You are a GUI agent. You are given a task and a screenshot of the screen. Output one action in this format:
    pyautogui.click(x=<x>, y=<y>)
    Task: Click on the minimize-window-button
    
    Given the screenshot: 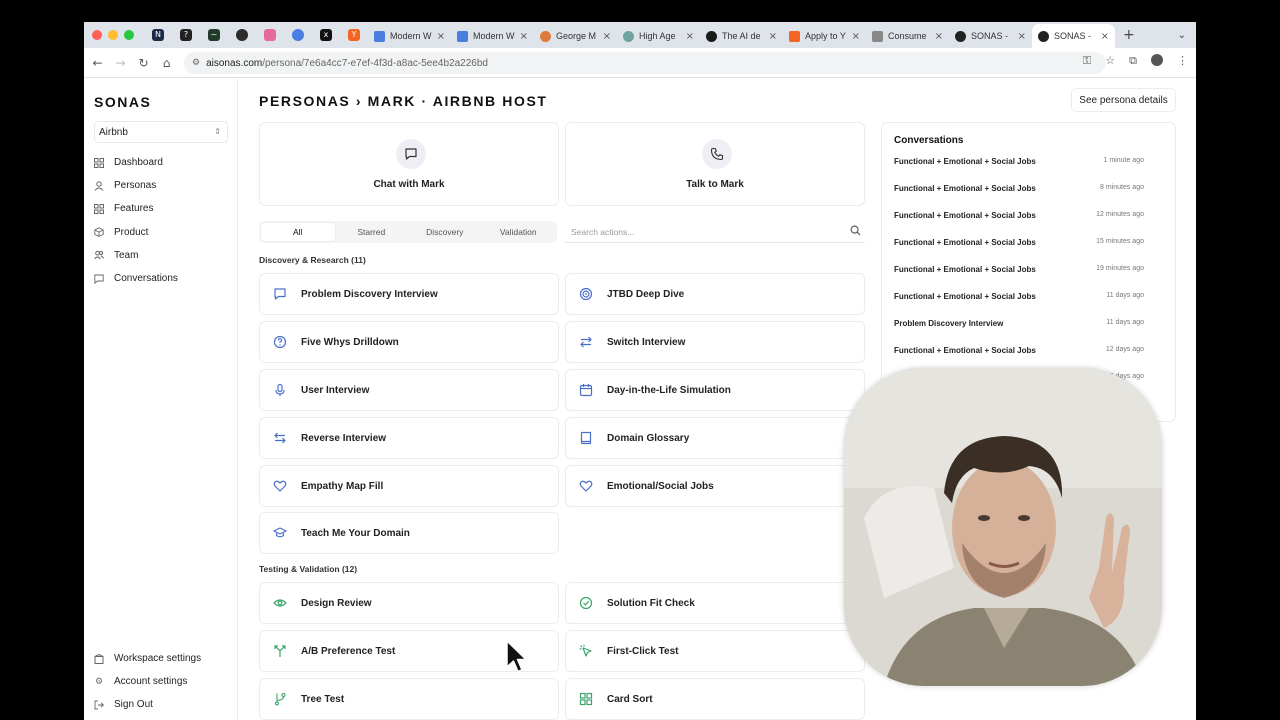 What is the action you would take?
    pyautogui.click(x=113, y=35)
    